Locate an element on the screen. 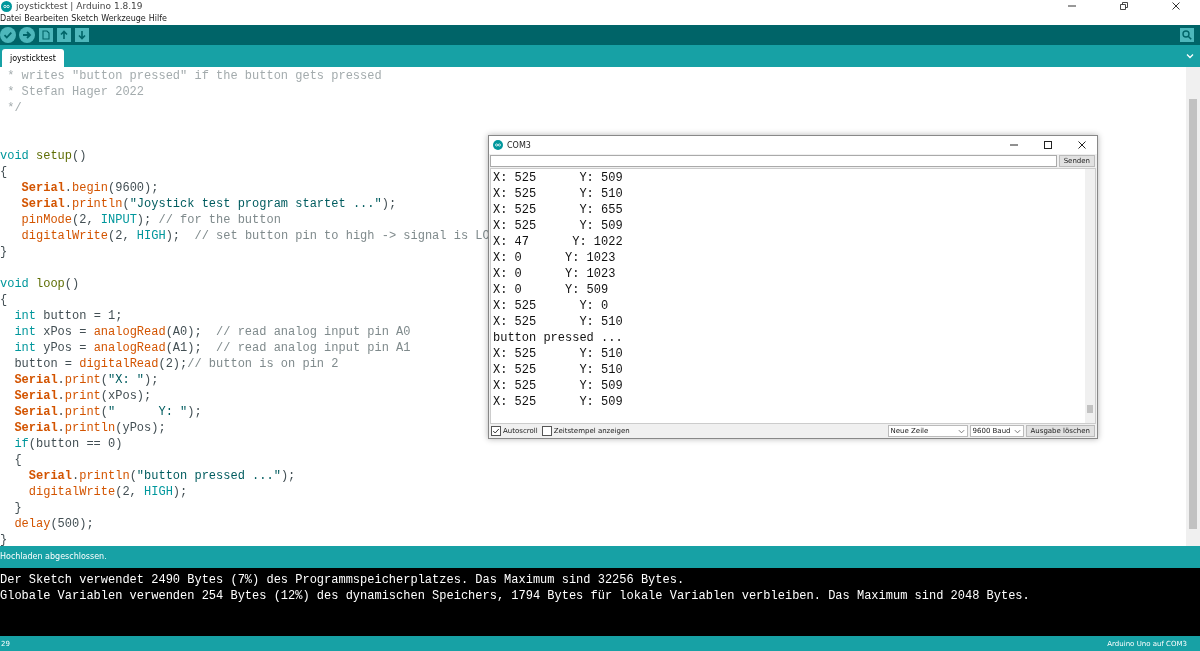 This screenshot has height=651, width=1200. window-title: joysticktest | Arduino 1.8.19 is located at coordinates (79, 6).